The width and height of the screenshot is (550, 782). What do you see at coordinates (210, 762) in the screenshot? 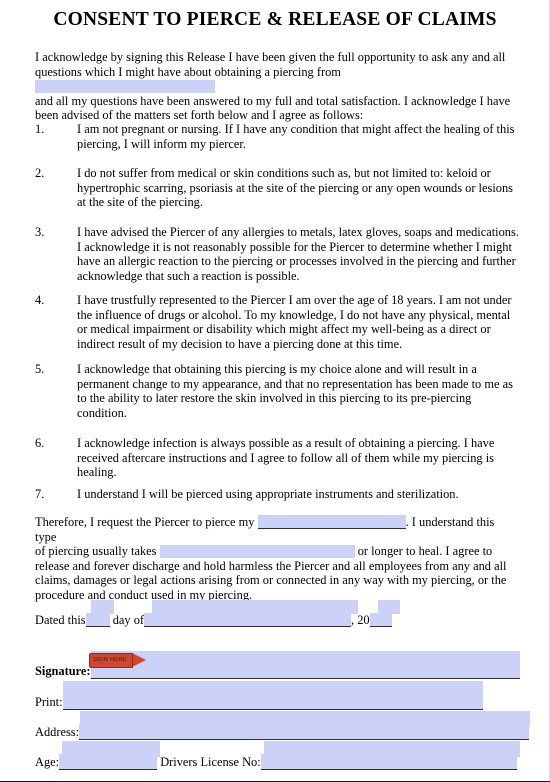
I see `drivers-license-label: Drivers License No:` at bounding box center [210, 762].